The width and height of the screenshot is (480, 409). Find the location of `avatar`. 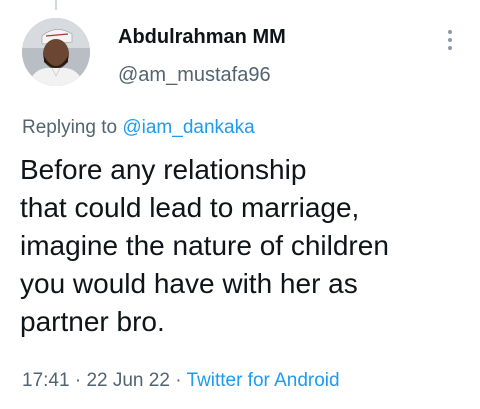

avatar is located at coordinates (56, 52).